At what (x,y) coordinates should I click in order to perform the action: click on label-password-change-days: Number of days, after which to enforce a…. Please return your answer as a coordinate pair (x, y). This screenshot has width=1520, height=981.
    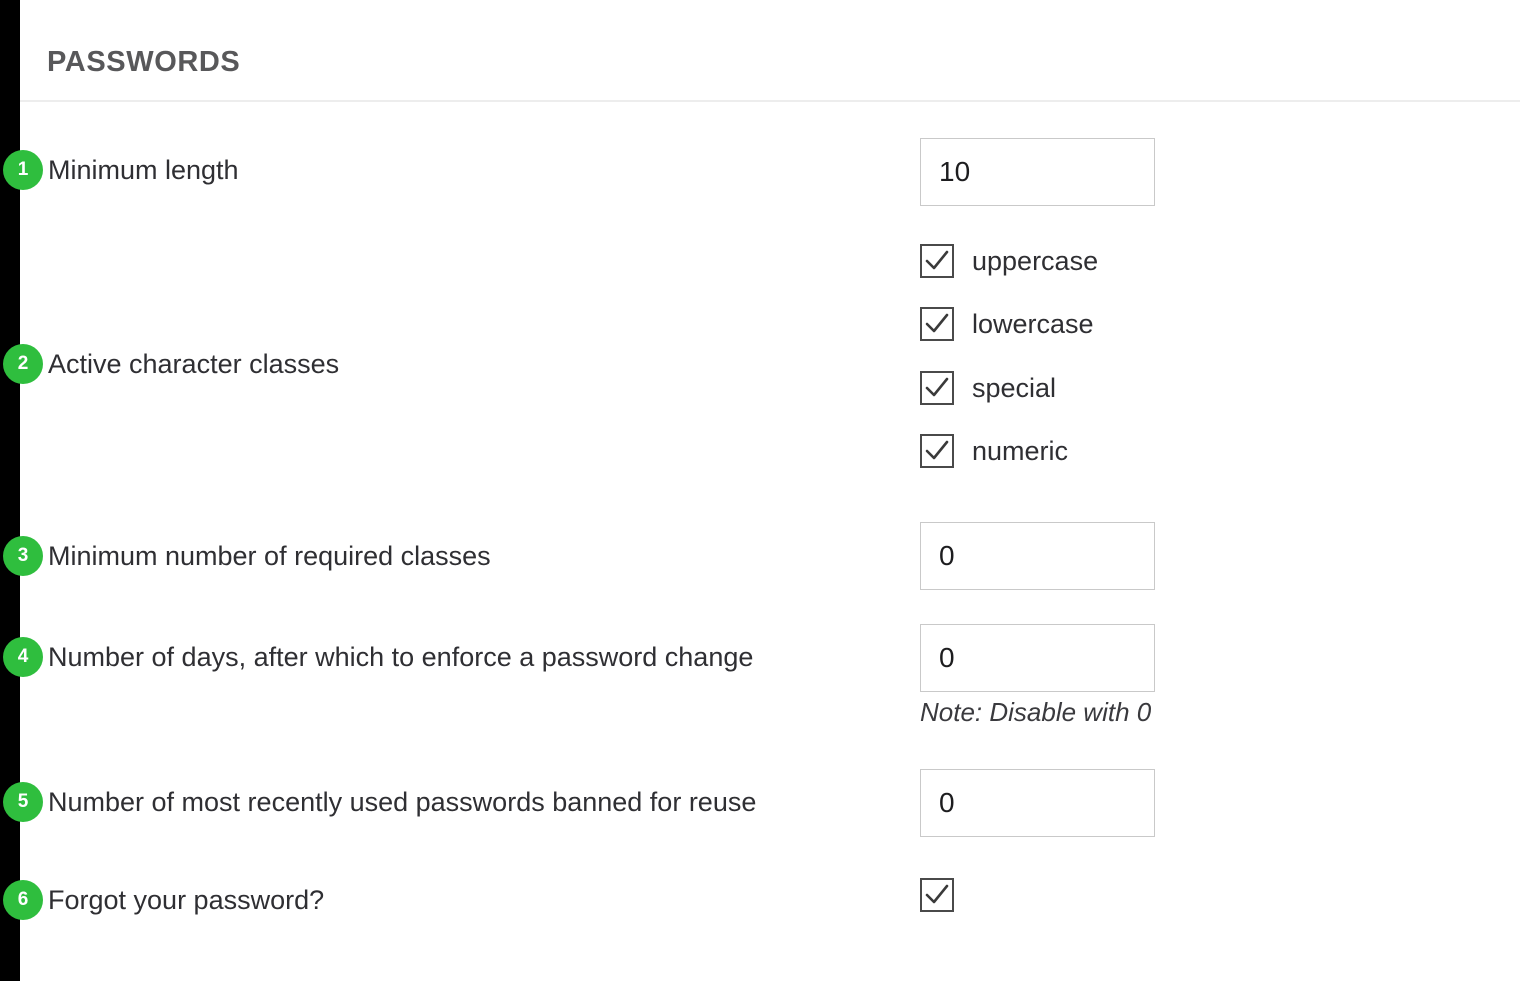
    Looking at the image, I should click on (401, 657).